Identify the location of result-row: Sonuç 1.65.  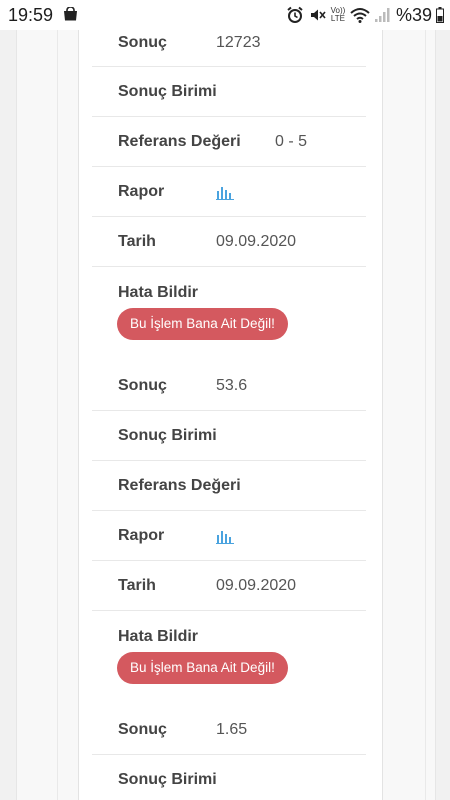
(229, 730).